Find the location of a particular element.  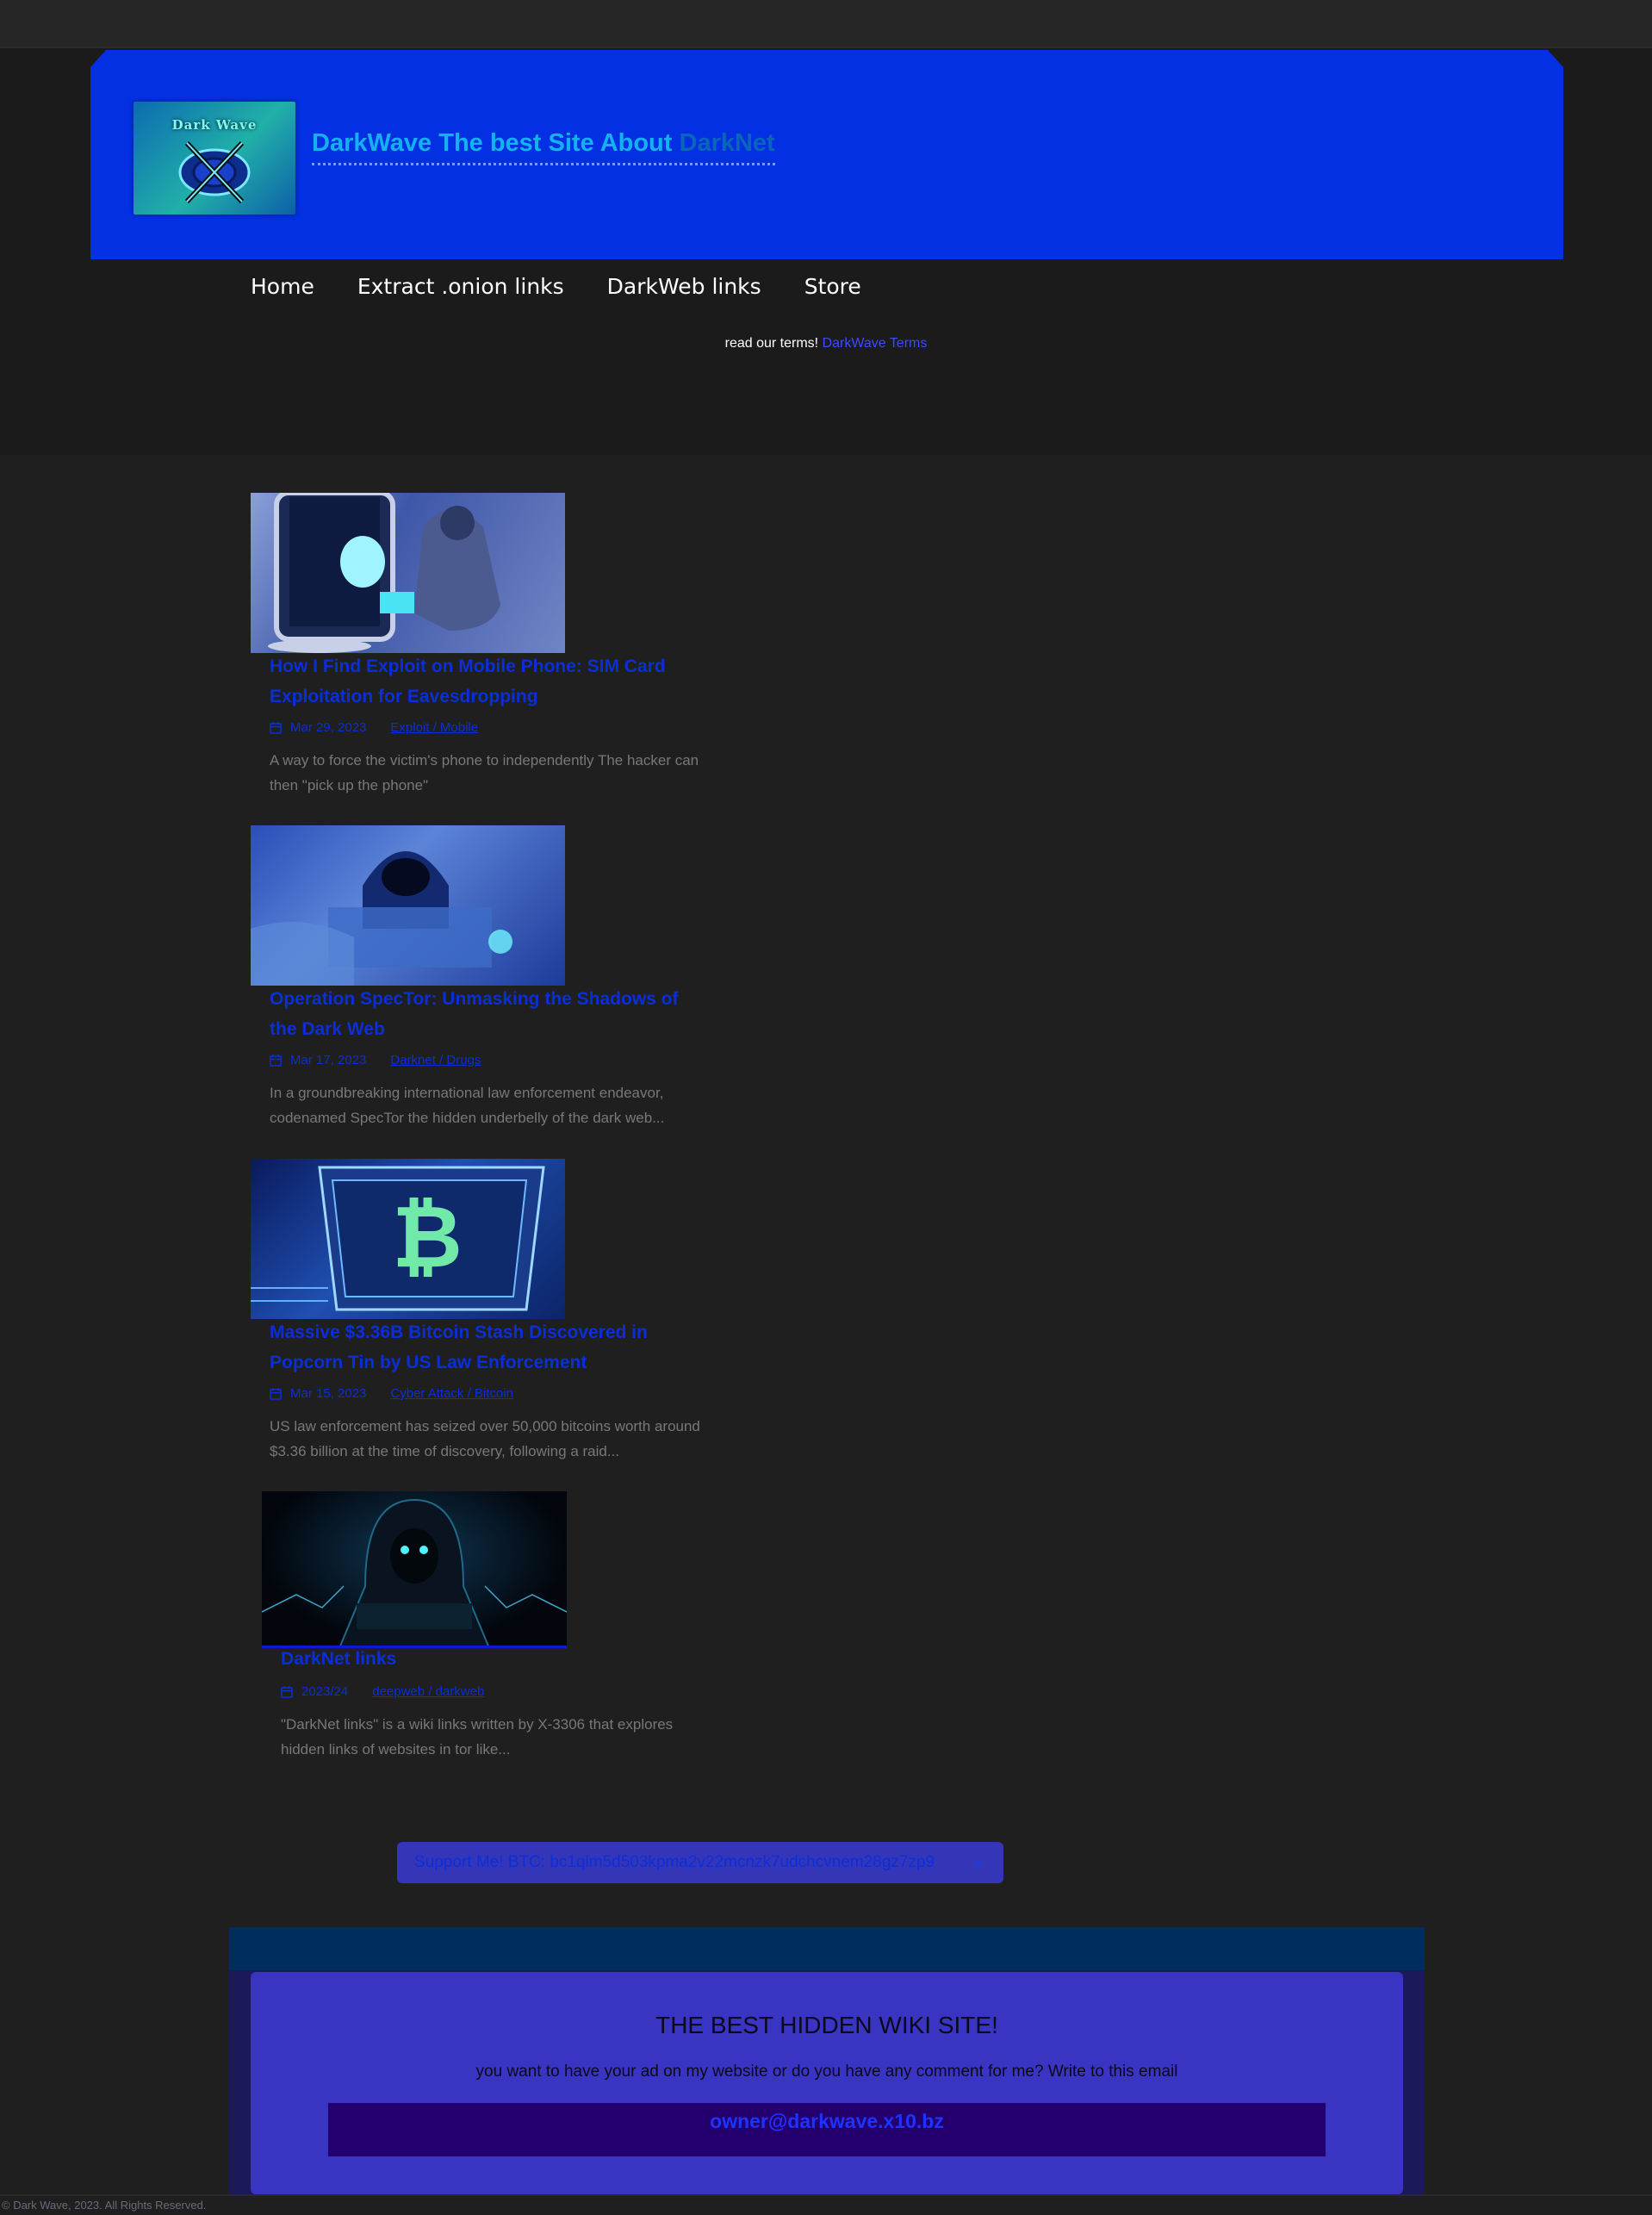

banner-fold-right is located at coordinates (1554, 57).